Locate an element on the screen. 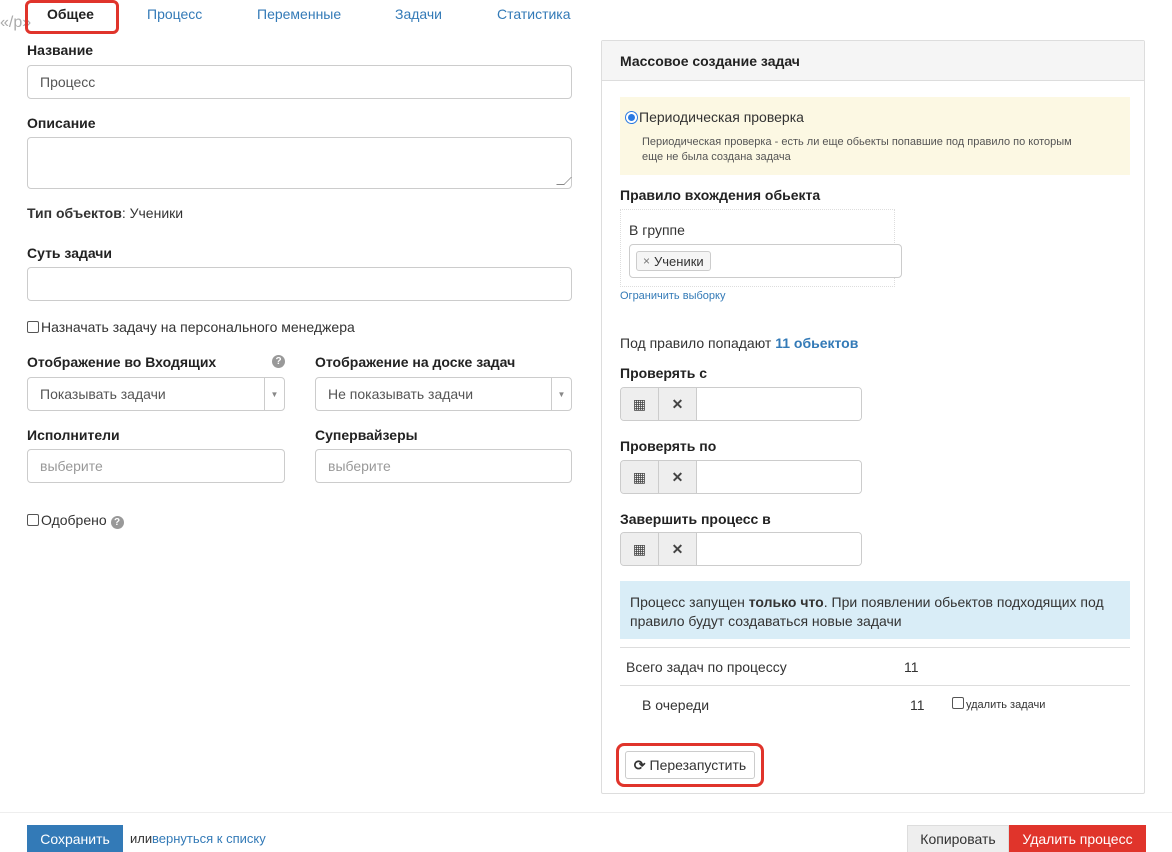 The height and width of the screenshot is (852, 1172). tab-process: Процесс is located at coordinates (174, 14).